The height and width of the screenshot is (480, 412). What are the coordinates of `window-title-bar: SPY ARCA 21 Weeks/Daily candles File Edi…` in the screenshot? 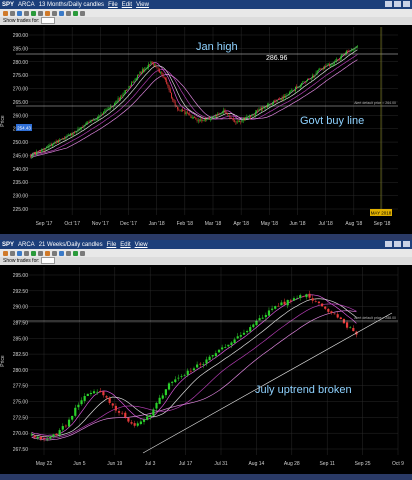 It's located at (206, 244).